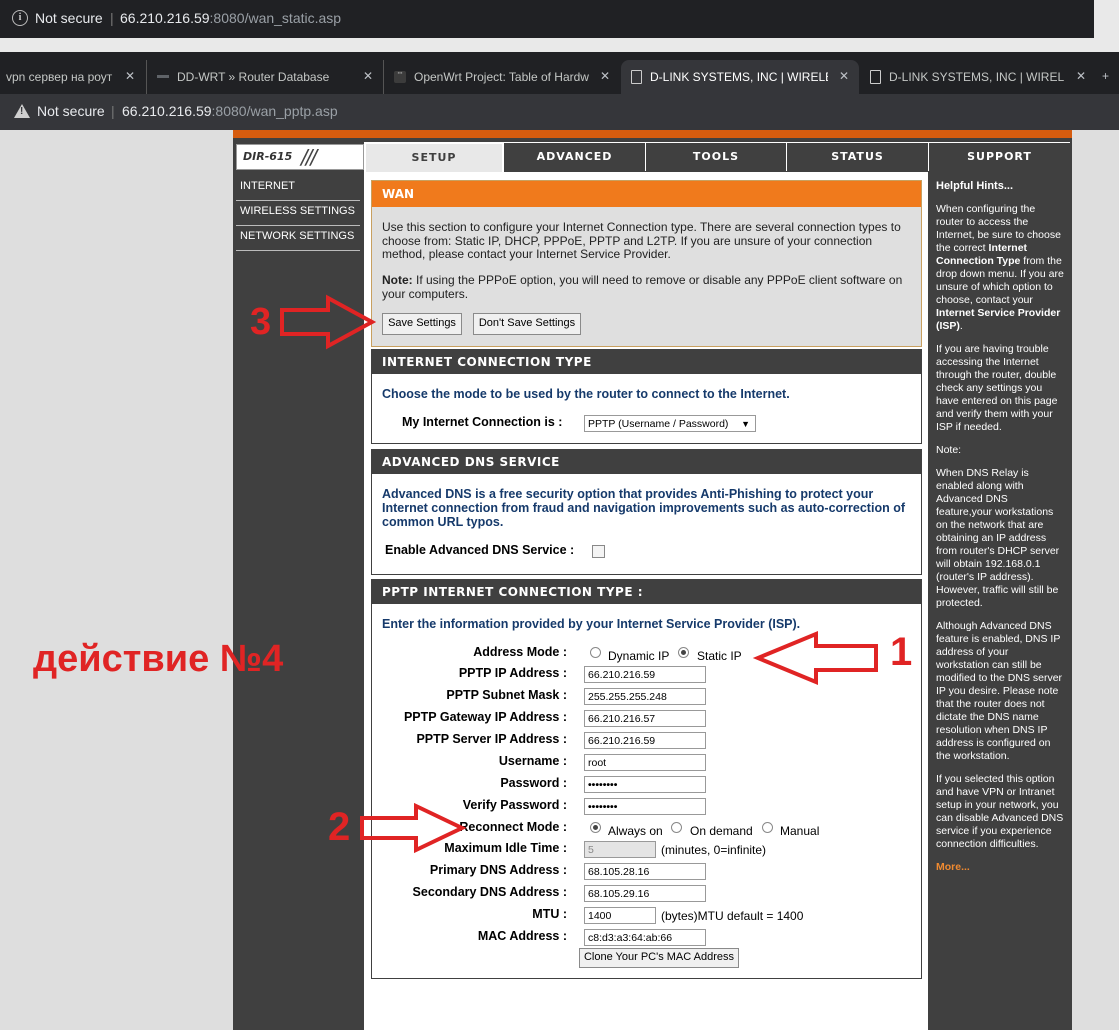  What do you see at coordinates (328, 322) in the screenshot?
I see `step-3-arrow-icon` at bounding box center [328, 322].